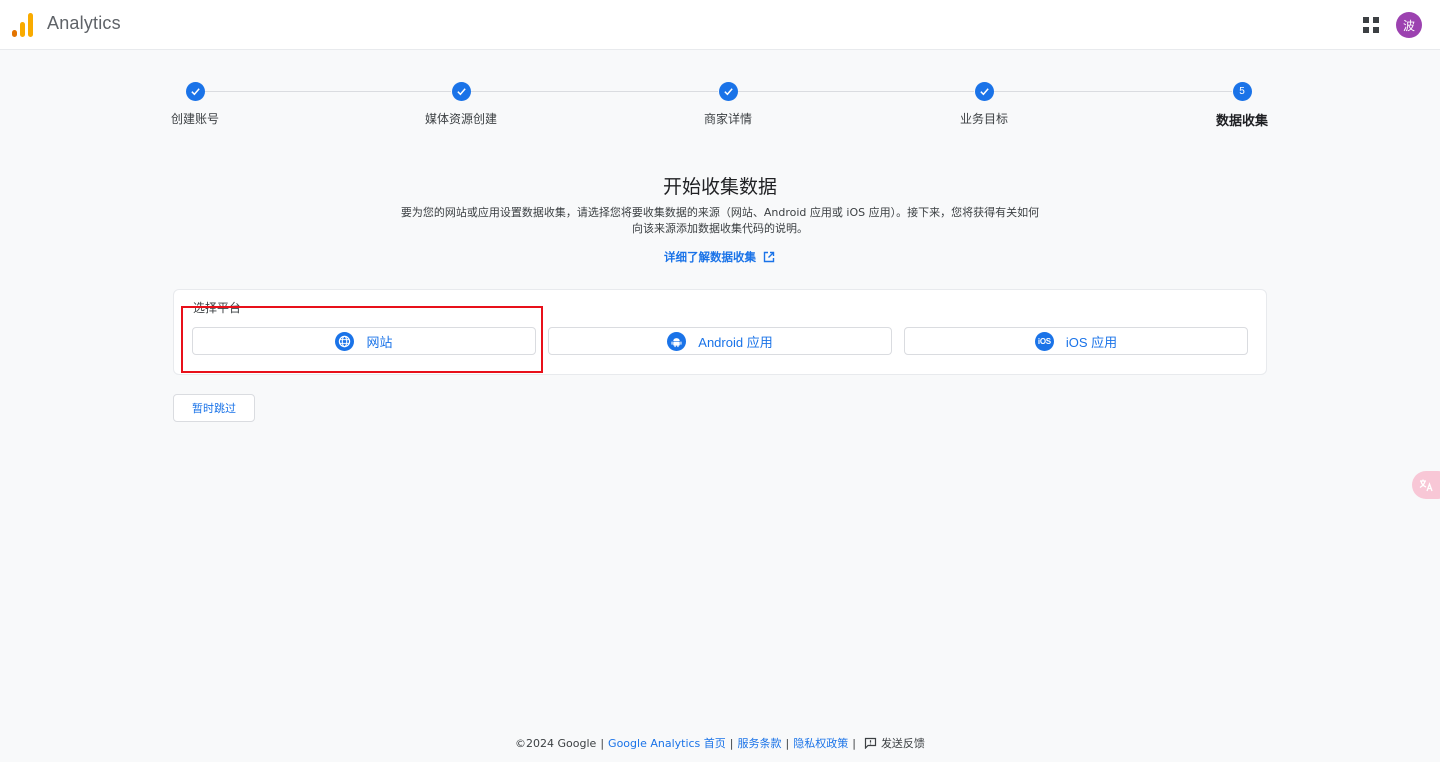 Image resolution: width=1440 pixels, height=762 pixels. Describe the element at coordinates (677, 341) in the screenshot. I see `android-icon` at that location.